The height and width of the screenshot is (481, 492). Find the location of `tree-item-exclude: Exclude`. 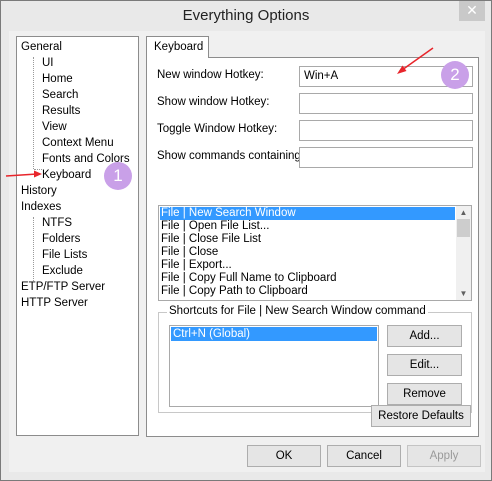

tree-item-exclude: Exclude is located at coordinates (62, 271).